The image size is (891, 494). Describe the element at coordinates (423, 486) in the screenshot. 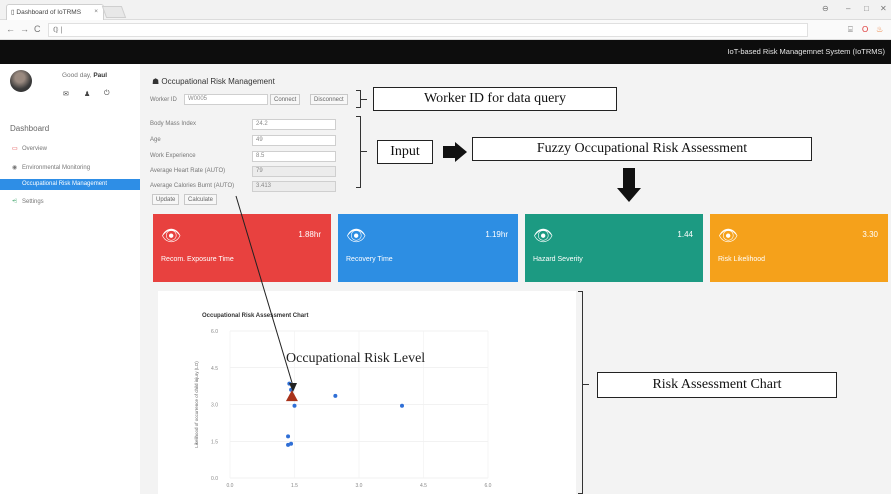

I see `x-tick-label: 4.5` at that location.